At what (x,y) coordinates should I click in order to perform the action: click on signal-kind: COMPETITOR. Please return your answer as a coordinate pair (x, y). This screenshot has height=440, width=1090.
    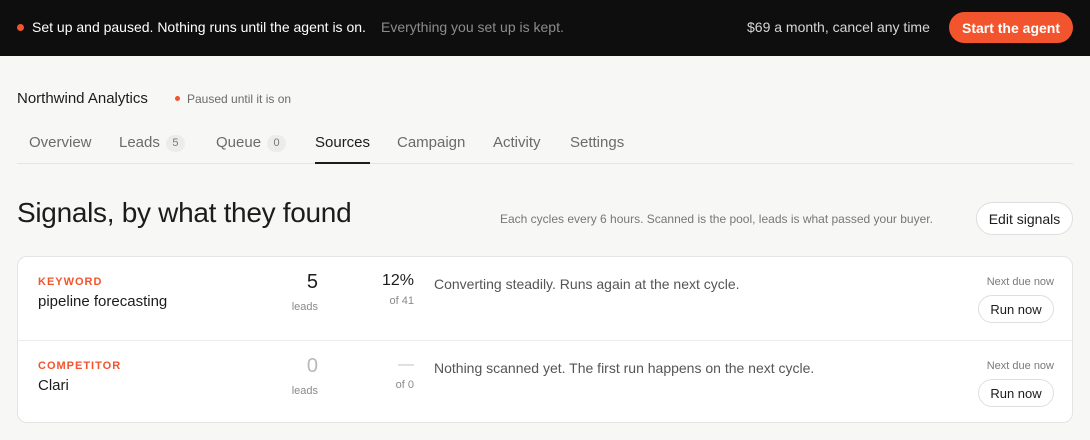
    Looking at the image, I should click on (80, 366).